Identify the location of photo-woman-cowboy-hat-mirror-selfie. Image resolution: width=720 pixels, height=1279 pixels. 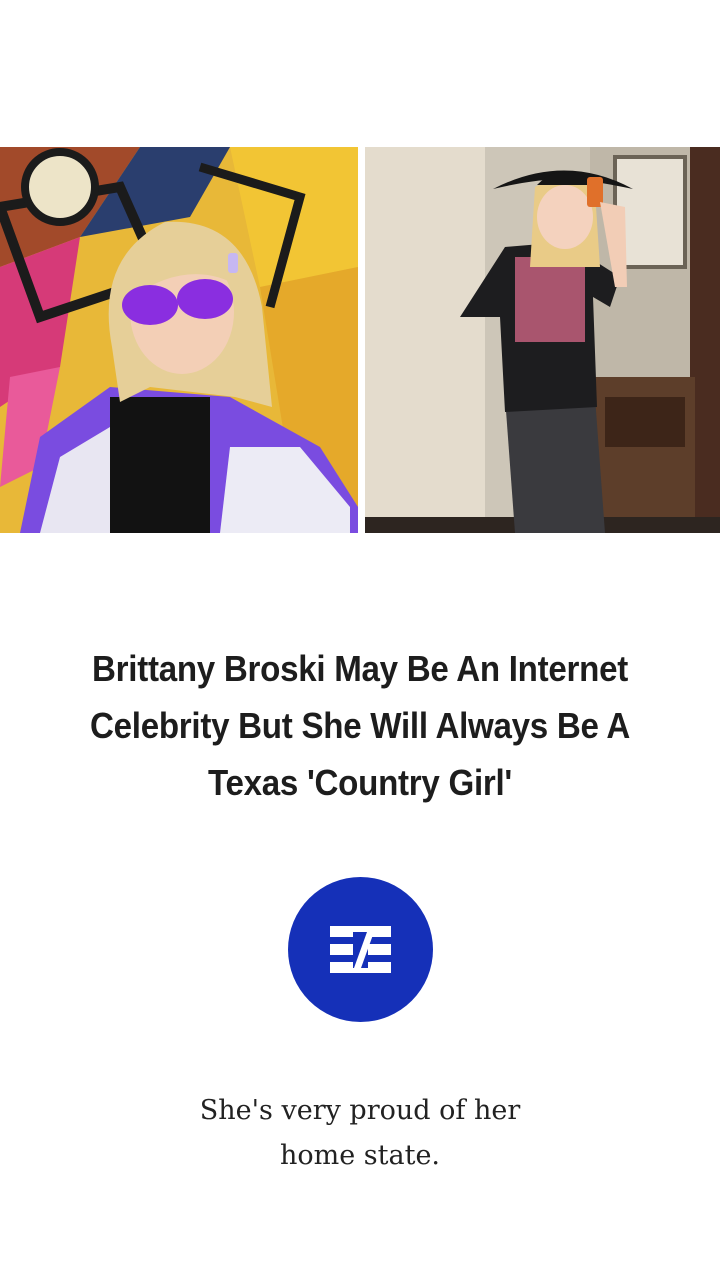
(542, 340).